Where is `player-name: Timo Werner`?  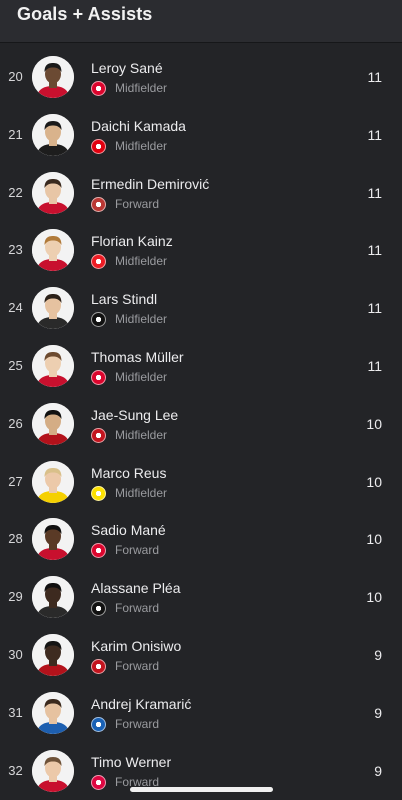
player-name: Timo Werner is located at coordinates (131, 761).